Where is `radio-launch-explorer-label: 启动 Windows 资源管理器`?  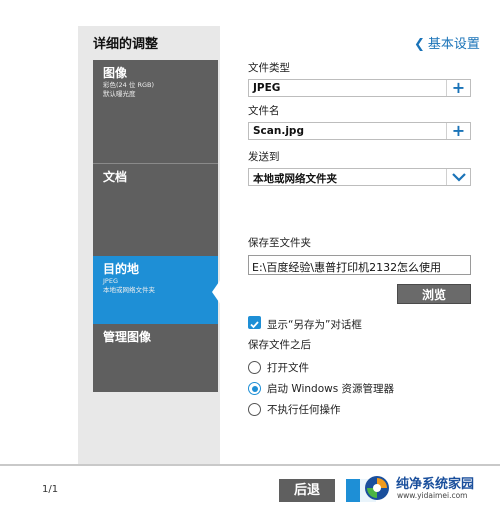 radio-launch-explorer-label: 启动 Windows 资源管理器 is located at coordinates (331, 389).